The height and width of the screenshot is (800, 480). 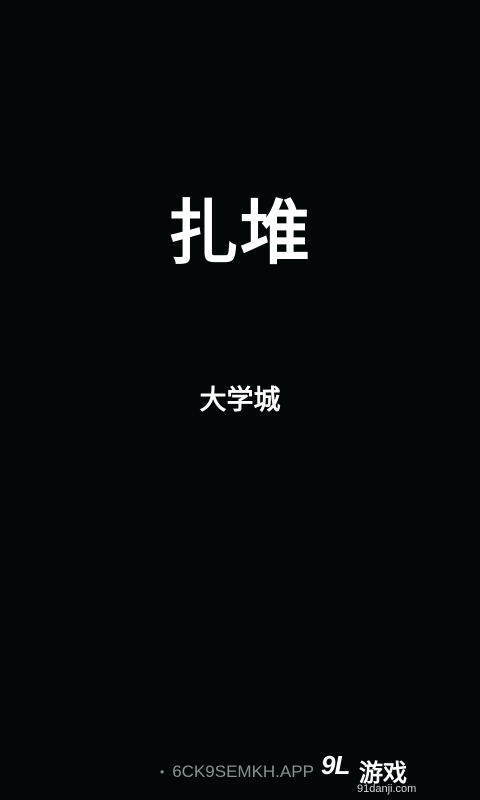 What do you see at coordinates (387, 789) in the screenshot?
I see `watermark-url: 91danji.com` at bounding box center [387, 789].